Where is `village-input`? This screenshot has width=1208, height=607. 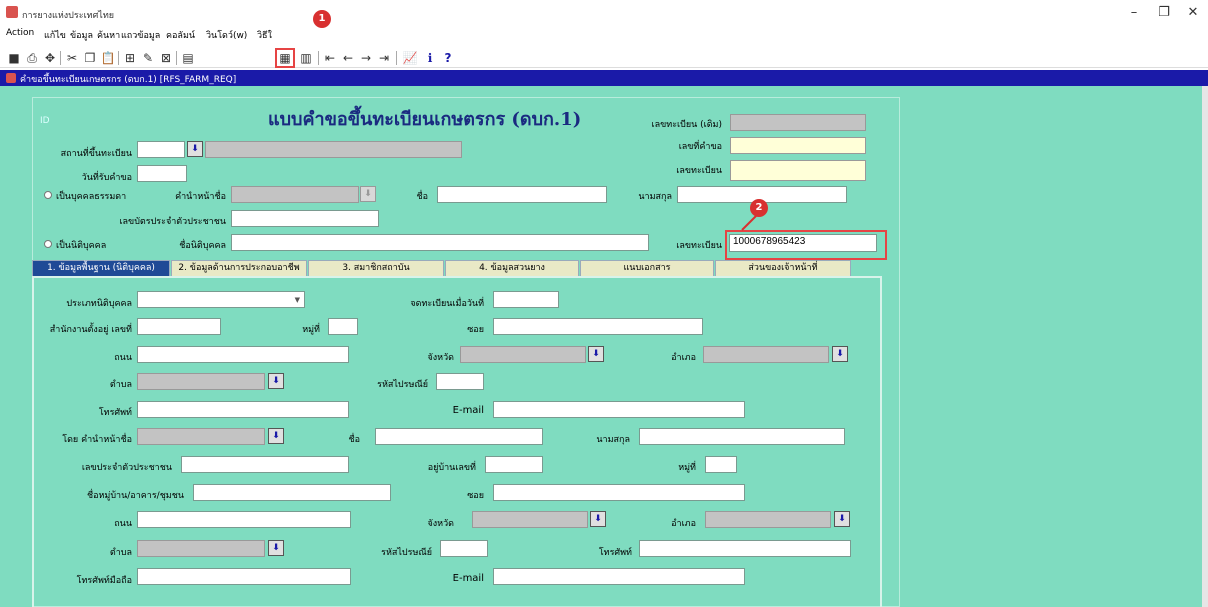
village-input is located at coordinates (292, 492).